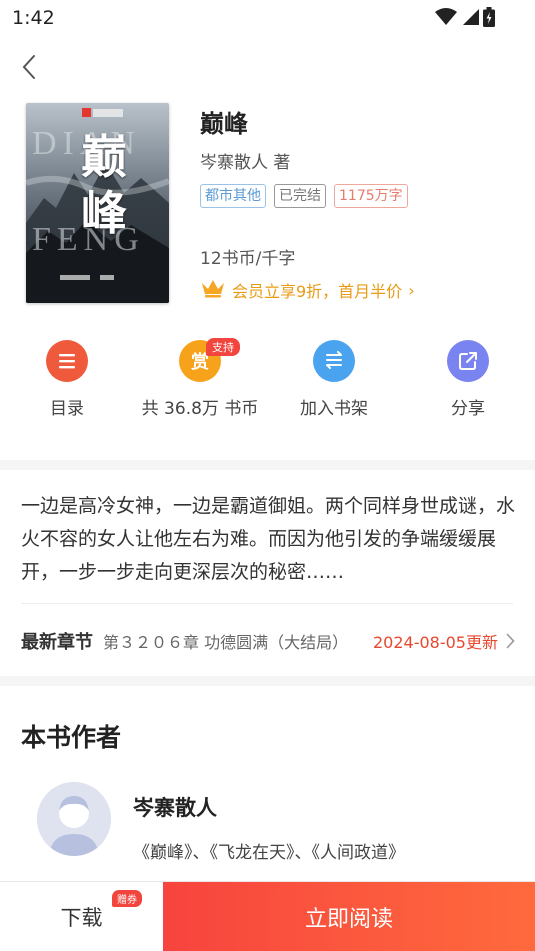 Image resolution: width=535 pixels, height=951 pixels. I want to click on author-avatar, so click(74, 819).